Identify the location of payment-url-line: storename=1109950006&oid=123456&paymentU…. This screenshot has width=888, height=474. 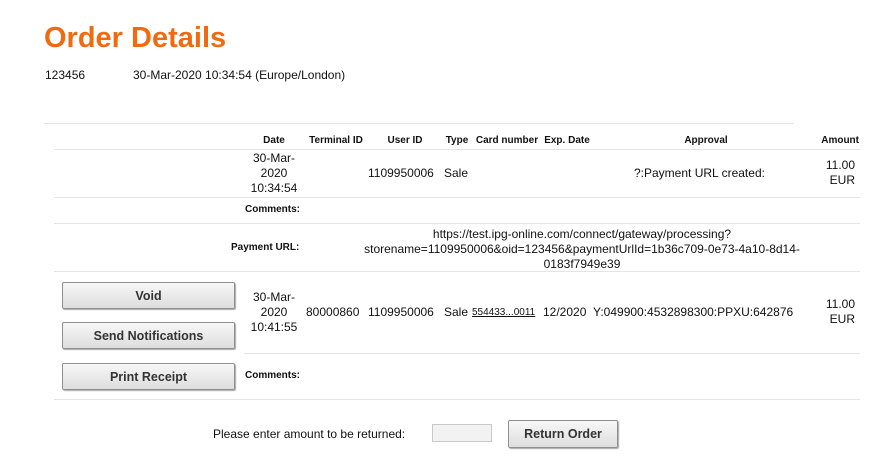
(582, 249).